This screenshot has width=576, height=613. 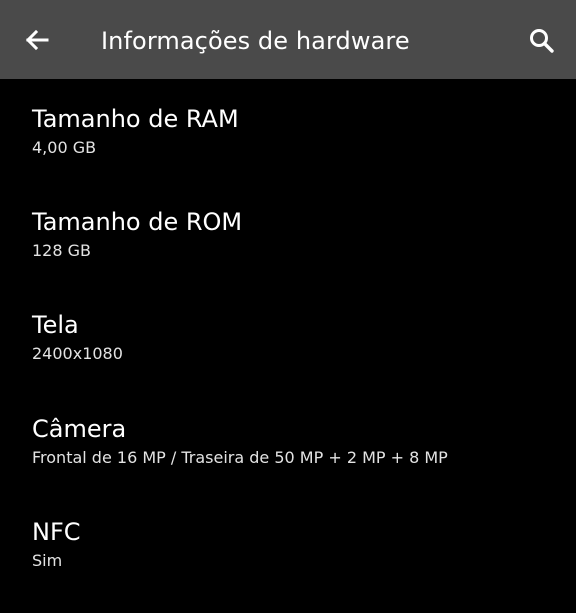 What do you see at coordinates (135, 119) in the screenshot?
I see `ram-title: Tamanho de RAM` at bounding box center [135, 119].